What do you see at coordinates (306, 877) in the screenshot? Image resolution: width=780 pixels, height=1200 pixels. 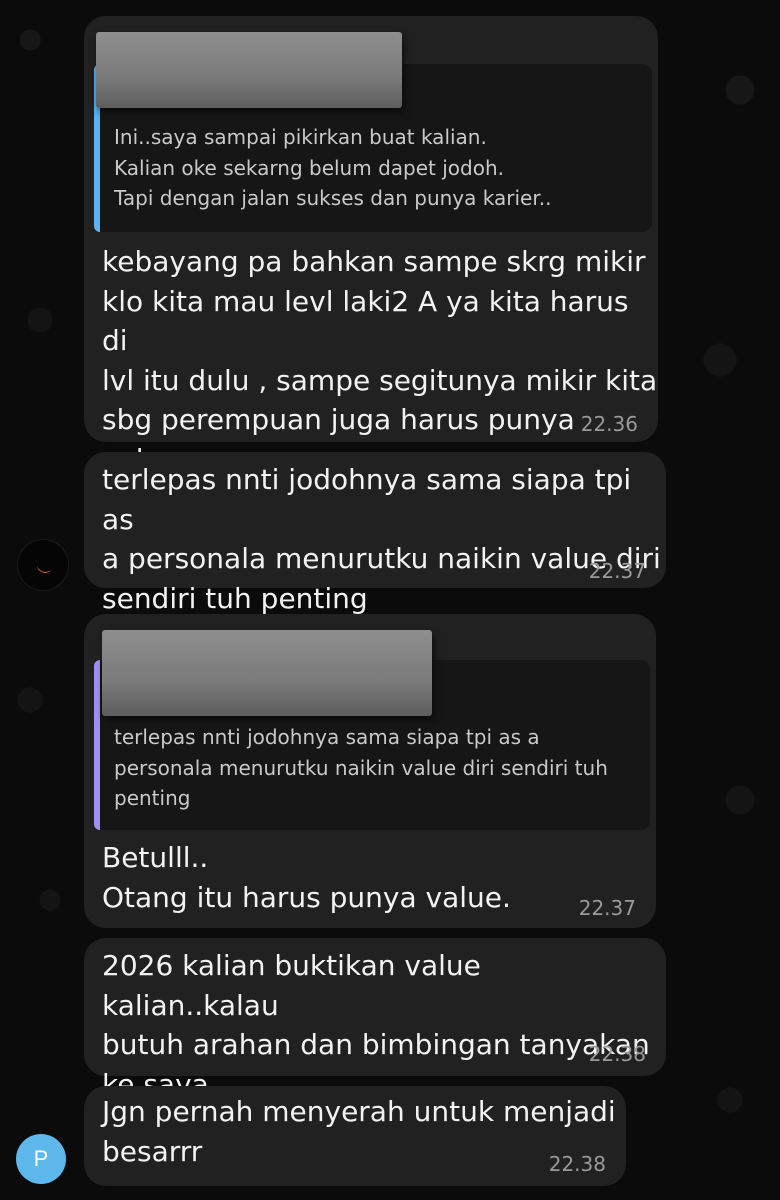 I see `message-text: Betulll.. Otang itu harus punya value.` at bounding box center [306, 877].